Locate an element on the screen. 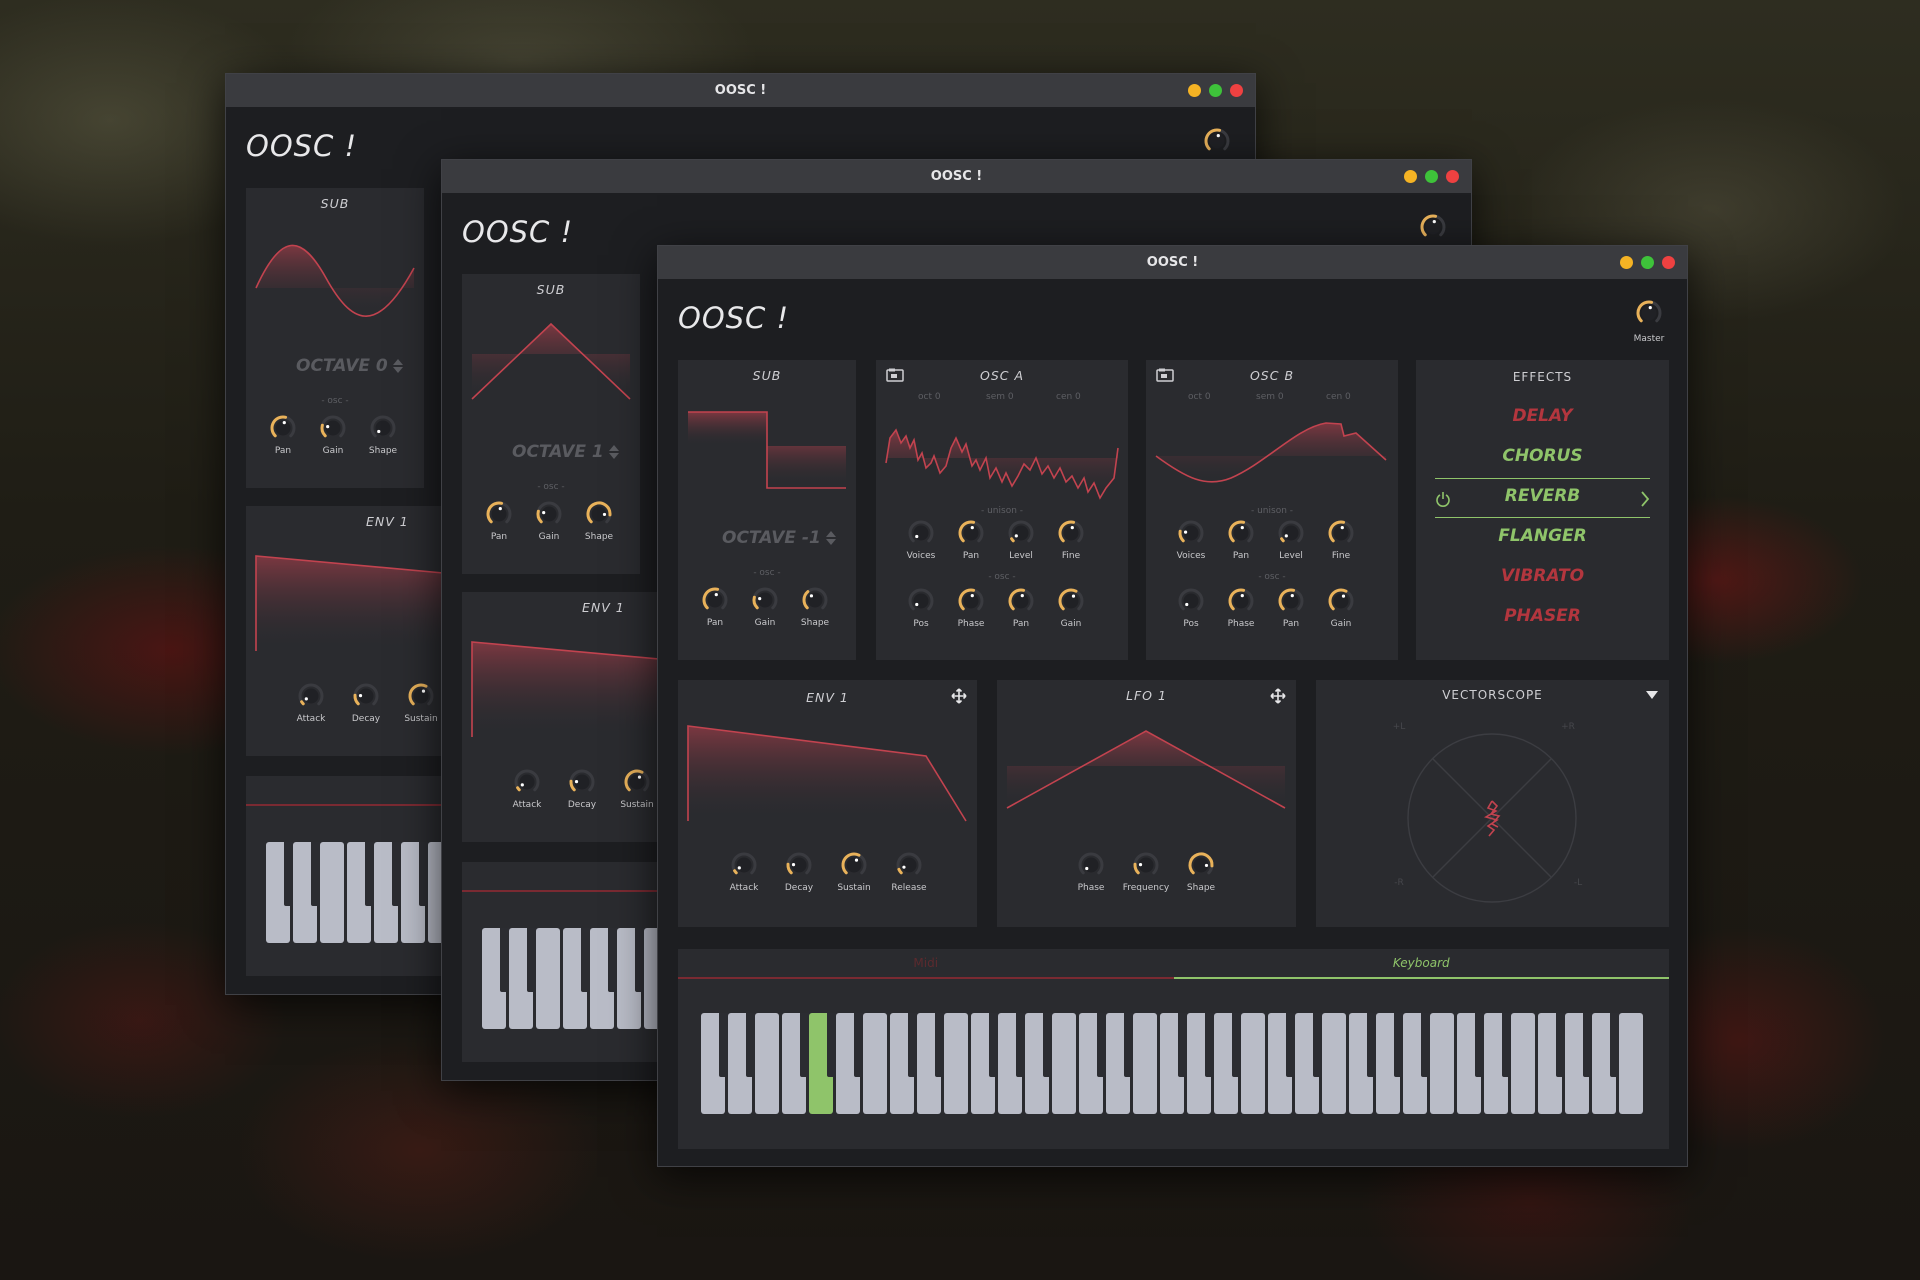 The width and height of the screenshot is (1920, 1280). effect-flanger: FLANGER is located at coordinates (1542, 536).